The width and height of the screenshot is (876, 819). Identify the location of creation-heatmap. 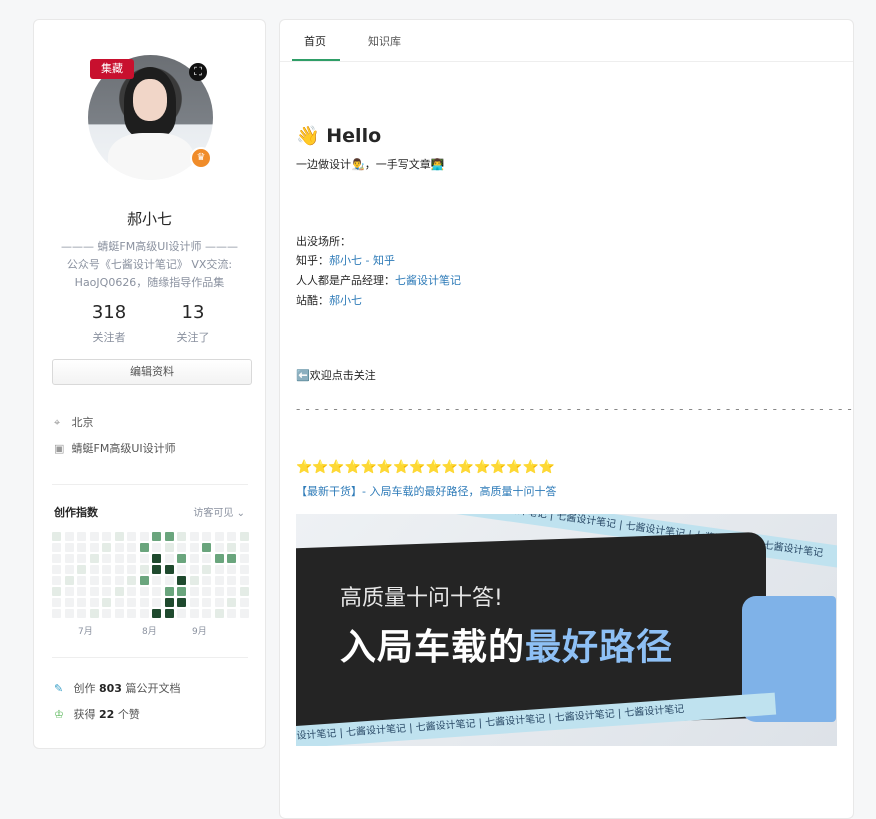
(152, 575).